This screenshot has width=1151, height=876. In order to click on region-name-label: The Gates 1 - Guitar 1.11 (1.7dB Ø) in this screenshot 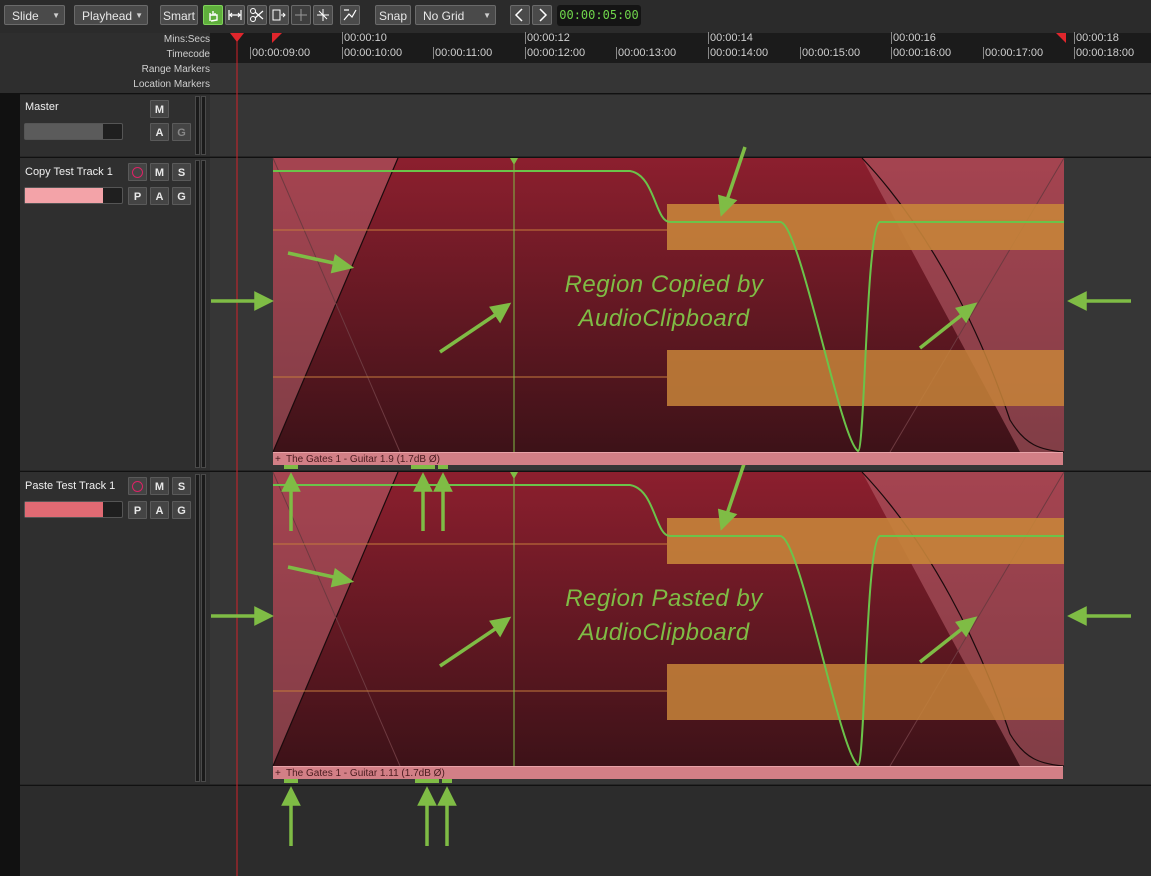, I will do `click(365, 773)`.